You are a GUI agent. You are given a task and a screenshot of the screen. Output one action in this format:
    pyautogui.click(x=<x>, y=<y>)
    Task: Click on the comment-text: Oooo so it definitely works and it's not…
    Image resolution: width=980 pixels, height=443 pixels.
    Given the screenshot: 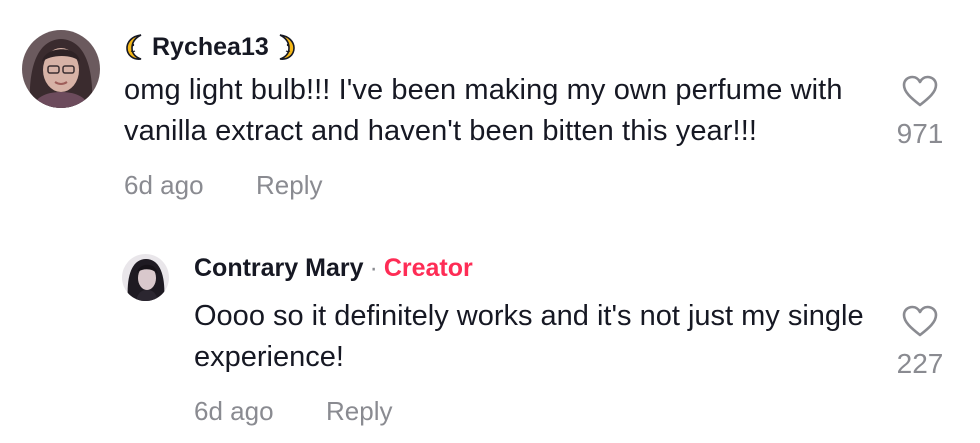 What is the action you would take?
    pyautogui.click(x=529, y=336)
    